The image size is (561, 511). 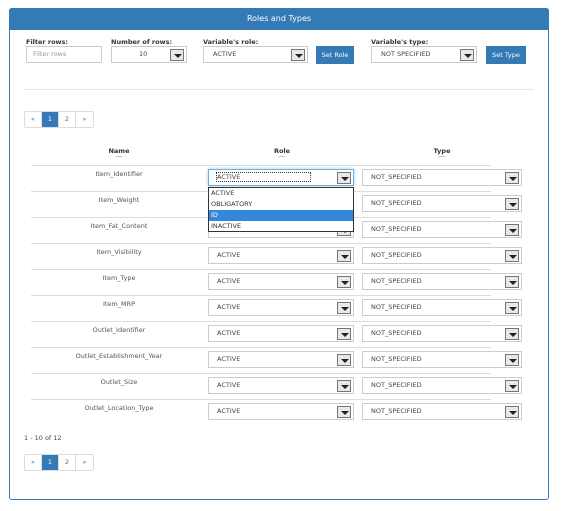 What do you see at coordinates (119, 278) in the screenshot?
I see `row-name: Item_Type` at bounding box center [119, 278].